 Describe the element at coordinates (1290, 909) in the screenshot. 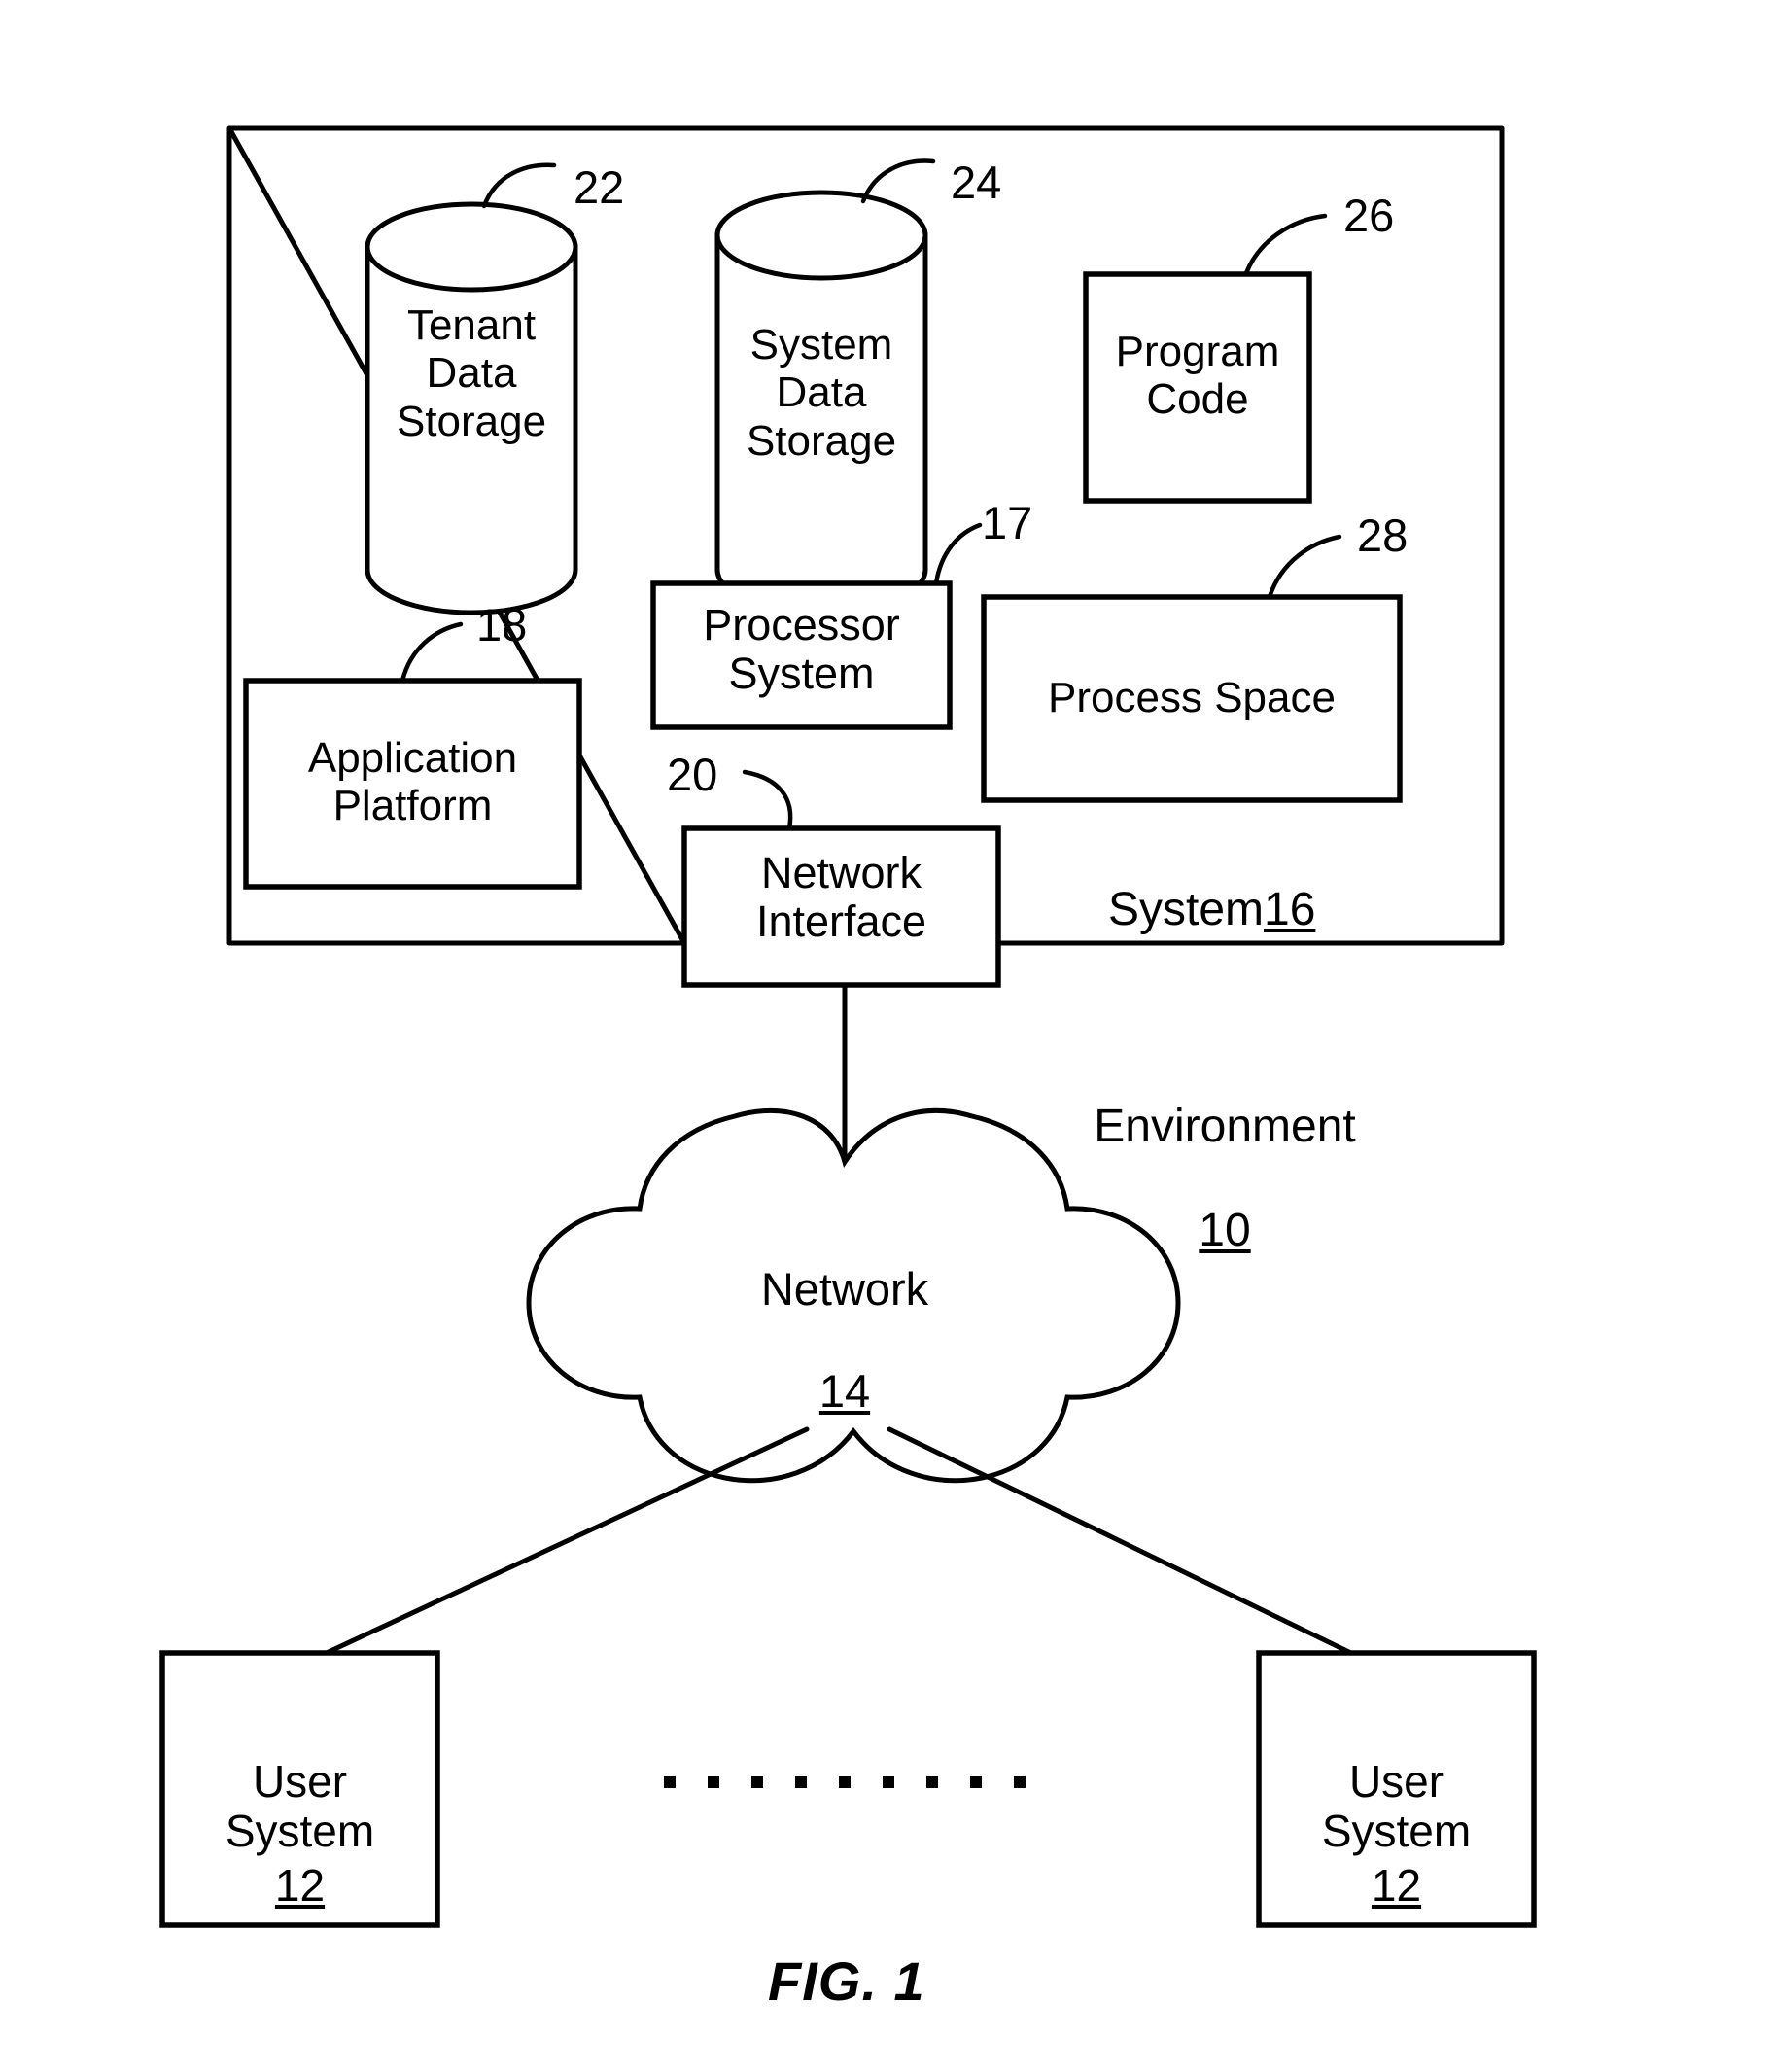

I see `system-enclosure-label-ref: 16` at that location.